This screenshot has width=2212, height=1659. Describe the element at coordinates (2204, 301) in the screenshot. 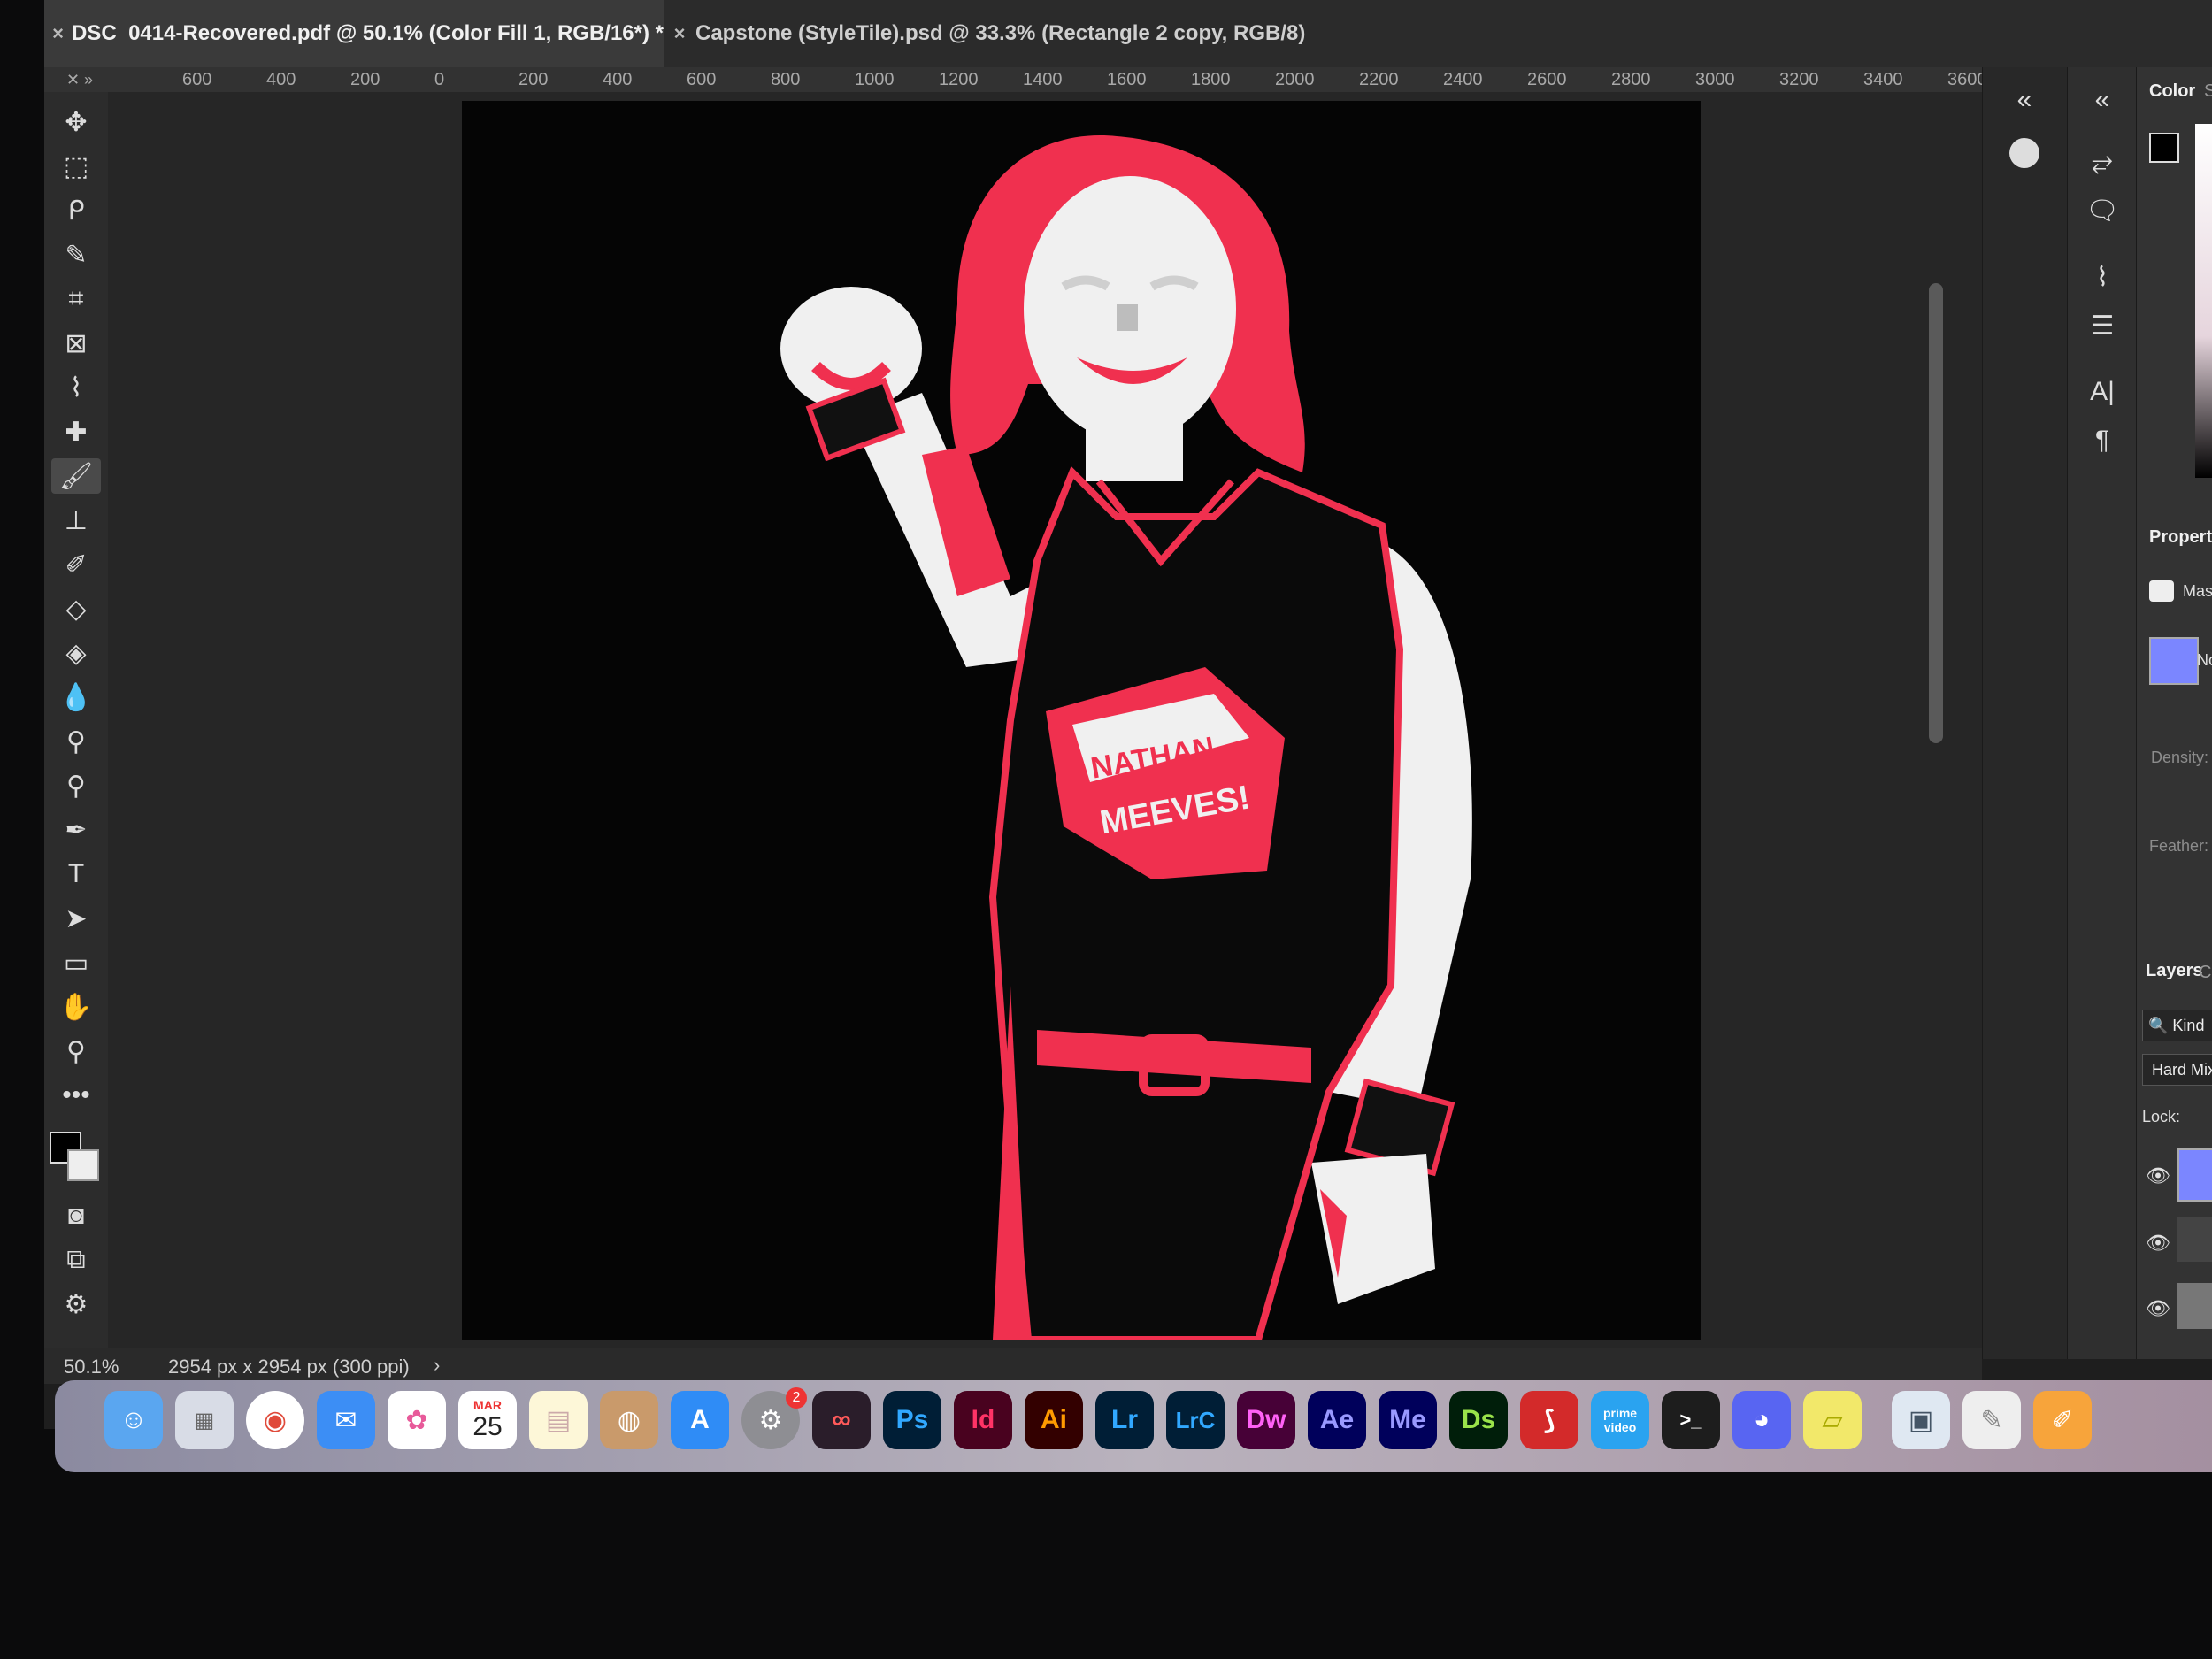

I see `color-picker-field` at that location.